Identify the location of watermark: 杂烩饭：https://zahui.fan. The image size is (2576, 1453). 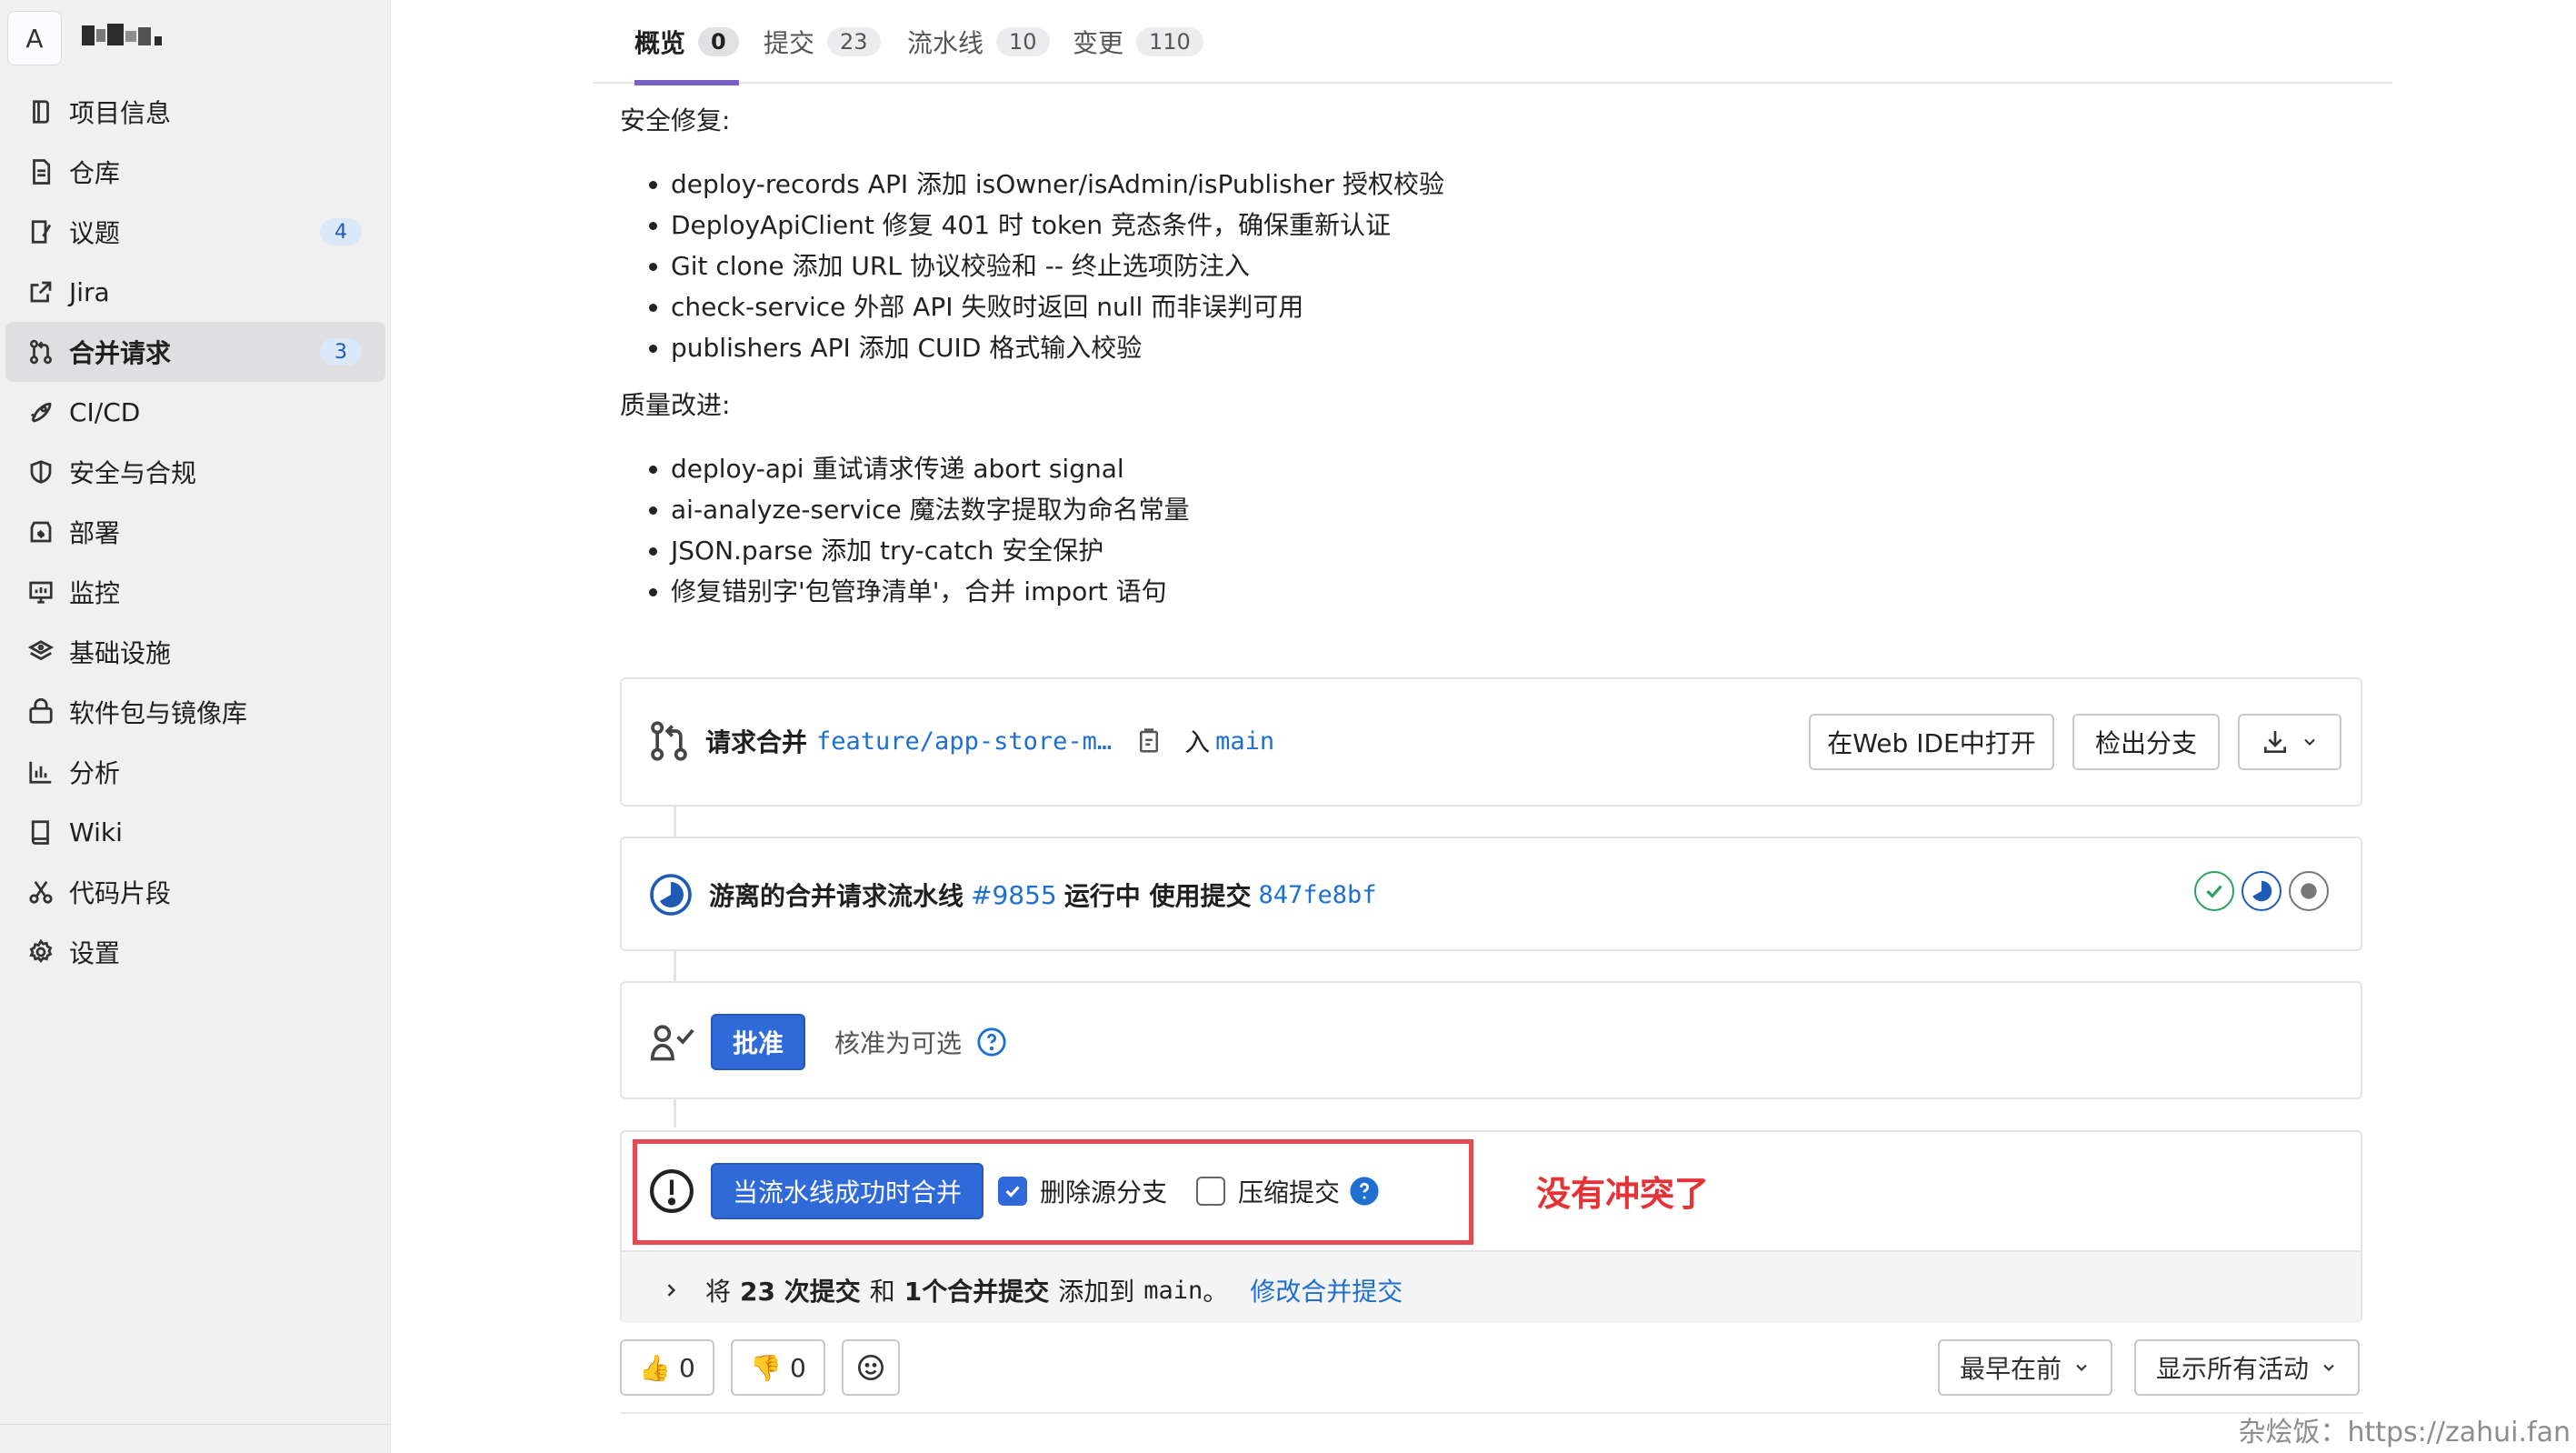
(2404, 1432).